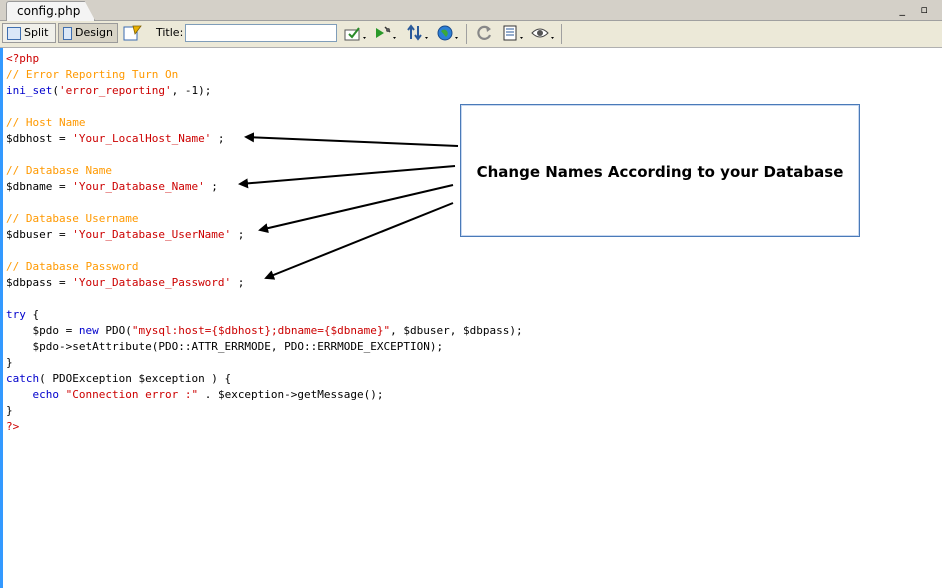 The image size is (942, 588). Describe the element at coordinates (264, 59) in the screenshot. I see `code-line: <?php` at that location.